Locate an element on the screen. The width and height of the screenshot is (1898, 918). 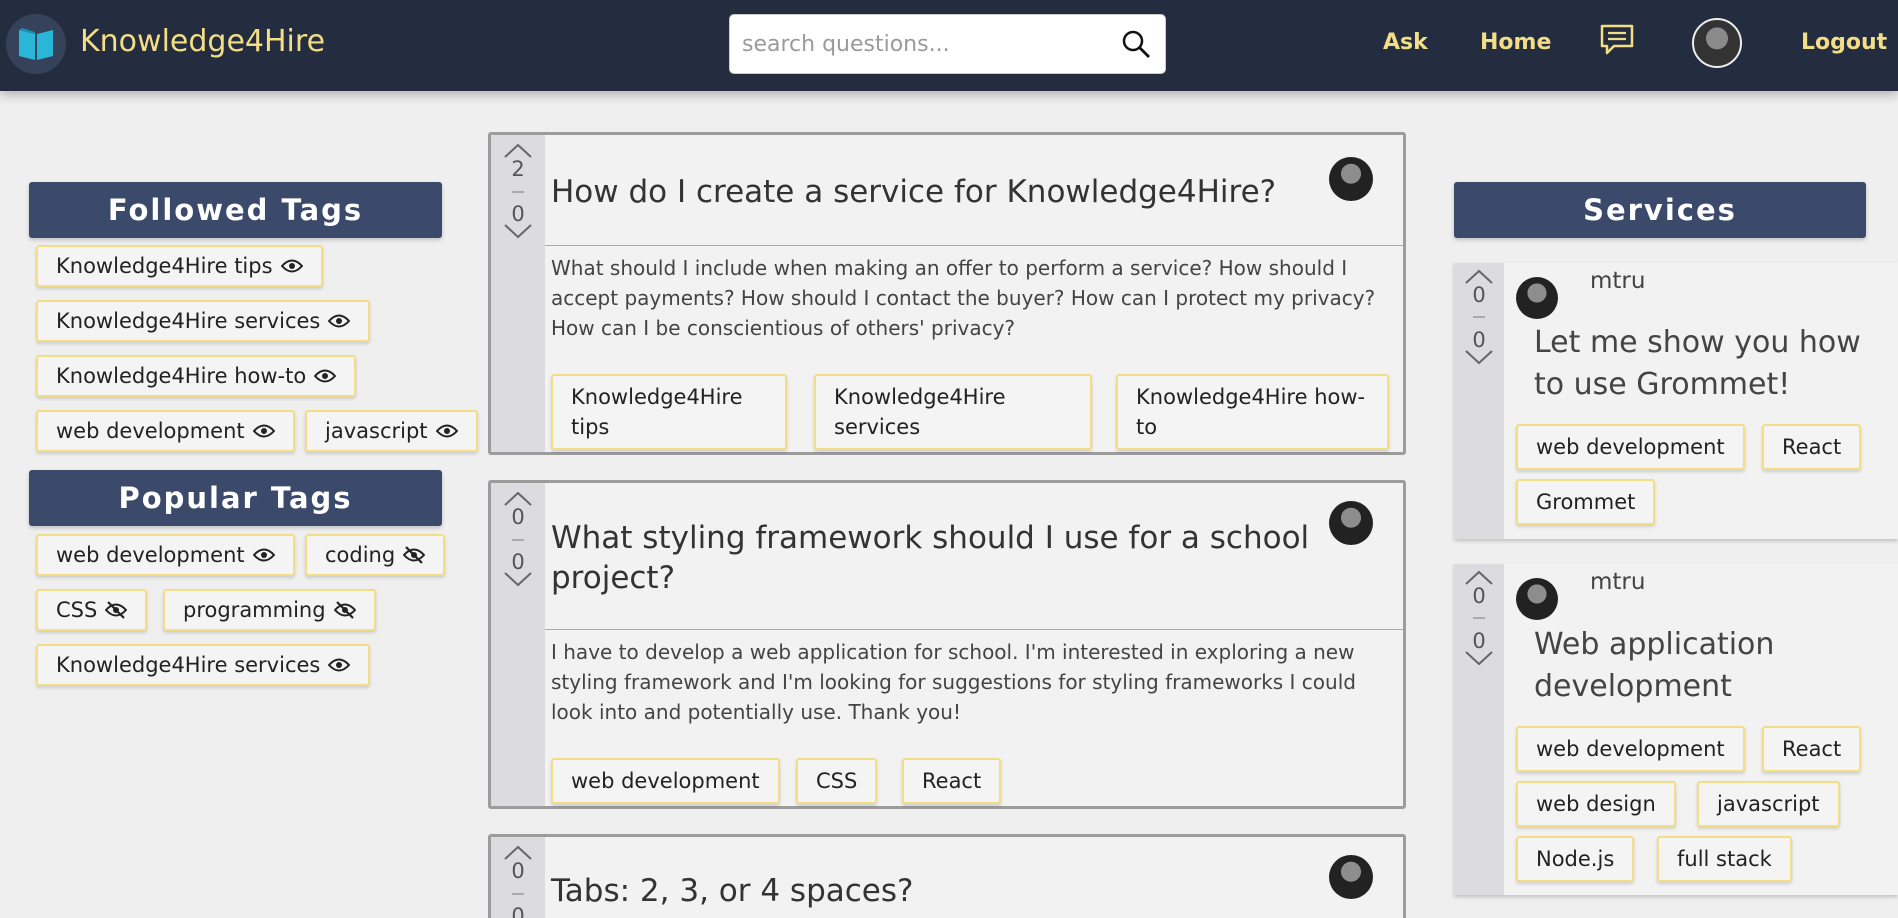
nav-logout-link: Logout is located at coordinates (1844, 42).